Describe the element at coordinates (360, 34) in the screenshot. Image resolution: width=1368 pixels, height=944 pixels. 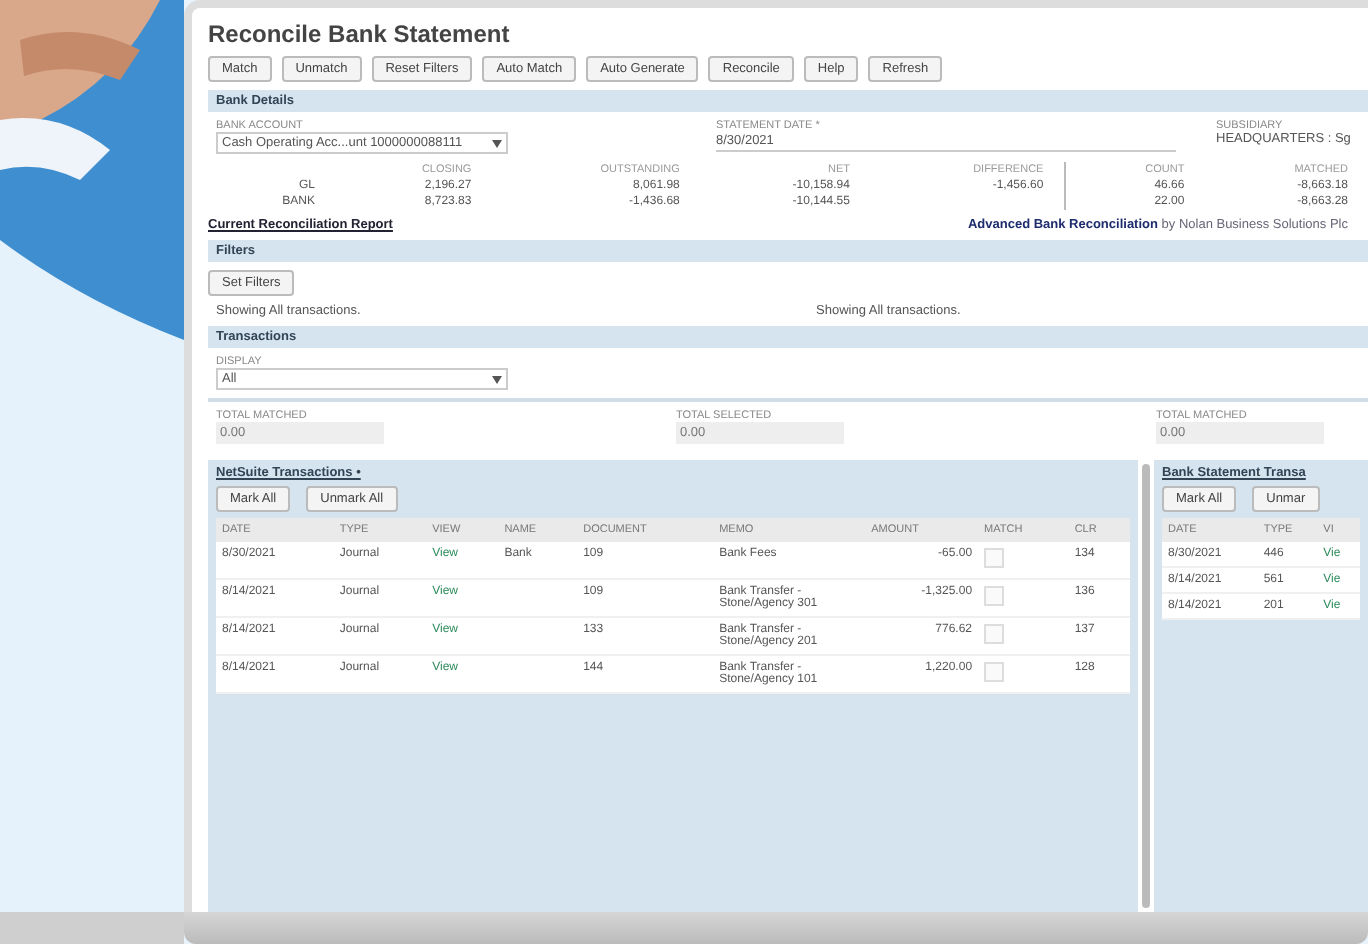
I see `page-title: Reconcile Bank Statement` at that location.